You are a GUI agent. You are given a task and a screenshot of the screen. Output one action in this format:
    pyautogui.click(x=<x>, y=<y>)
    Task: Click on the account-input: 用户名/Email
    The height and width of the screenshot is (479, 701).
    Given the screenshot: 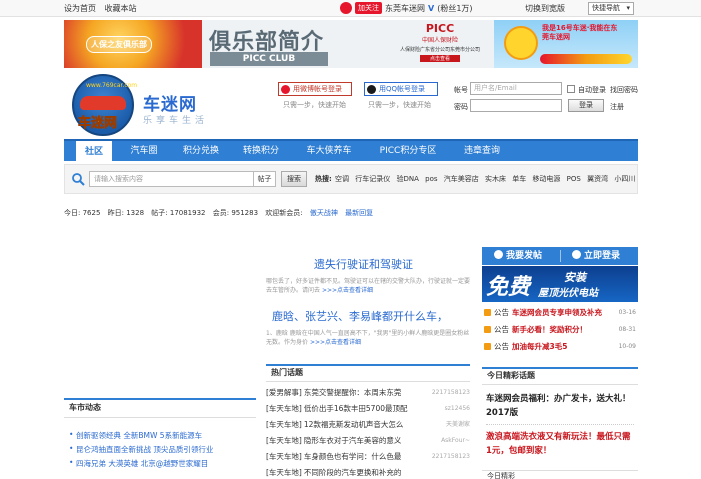 What is the action you would take?
    pyautogui.click(x=516, y=88)
    